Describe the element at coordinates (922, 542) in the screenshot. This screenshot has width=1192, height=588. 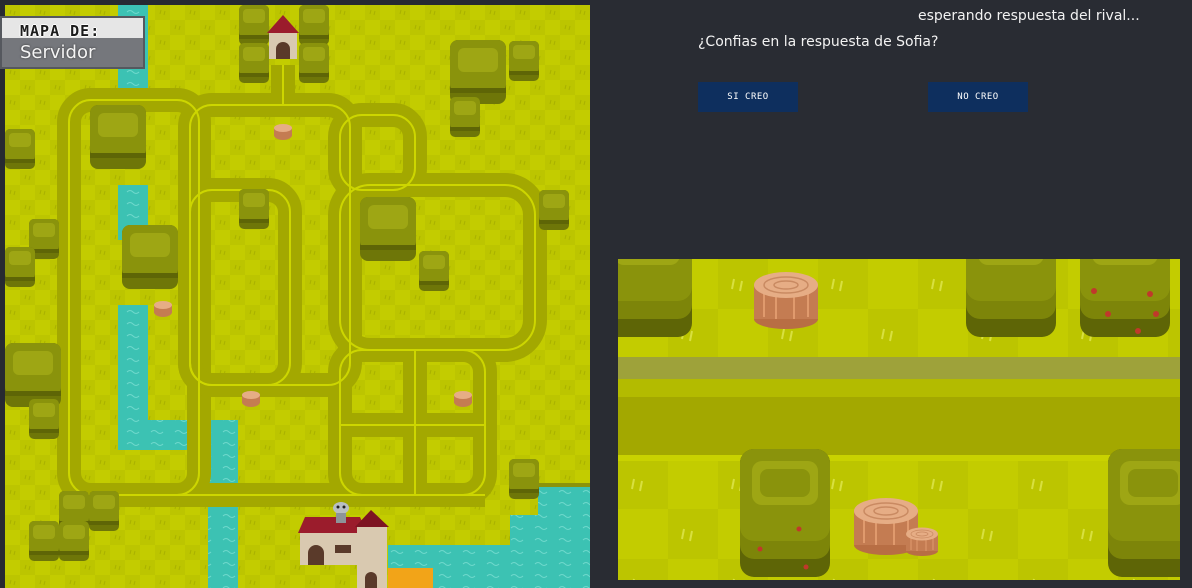
I see `small-stump` at that location.